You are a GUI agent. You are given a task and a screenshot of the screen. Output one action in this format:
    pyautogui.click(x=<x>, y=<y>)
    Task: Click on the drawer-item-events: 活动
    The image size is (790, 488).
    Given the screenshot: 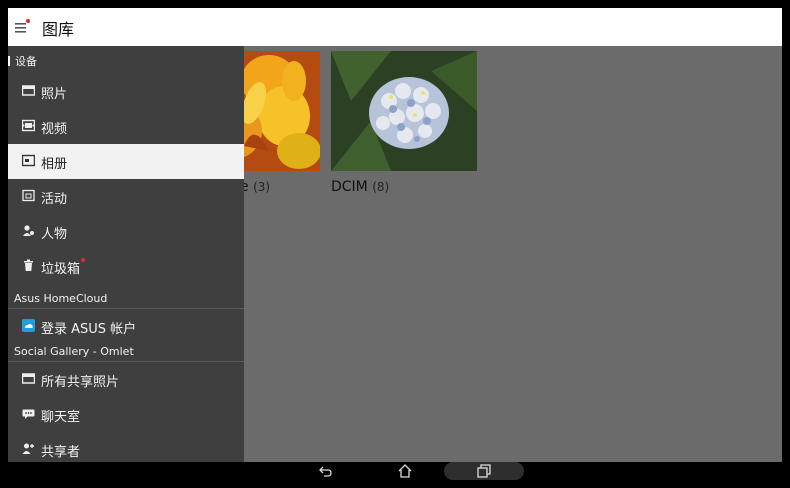 What is the action you would take?
    pyautogui.click(x=126, y=196)
    